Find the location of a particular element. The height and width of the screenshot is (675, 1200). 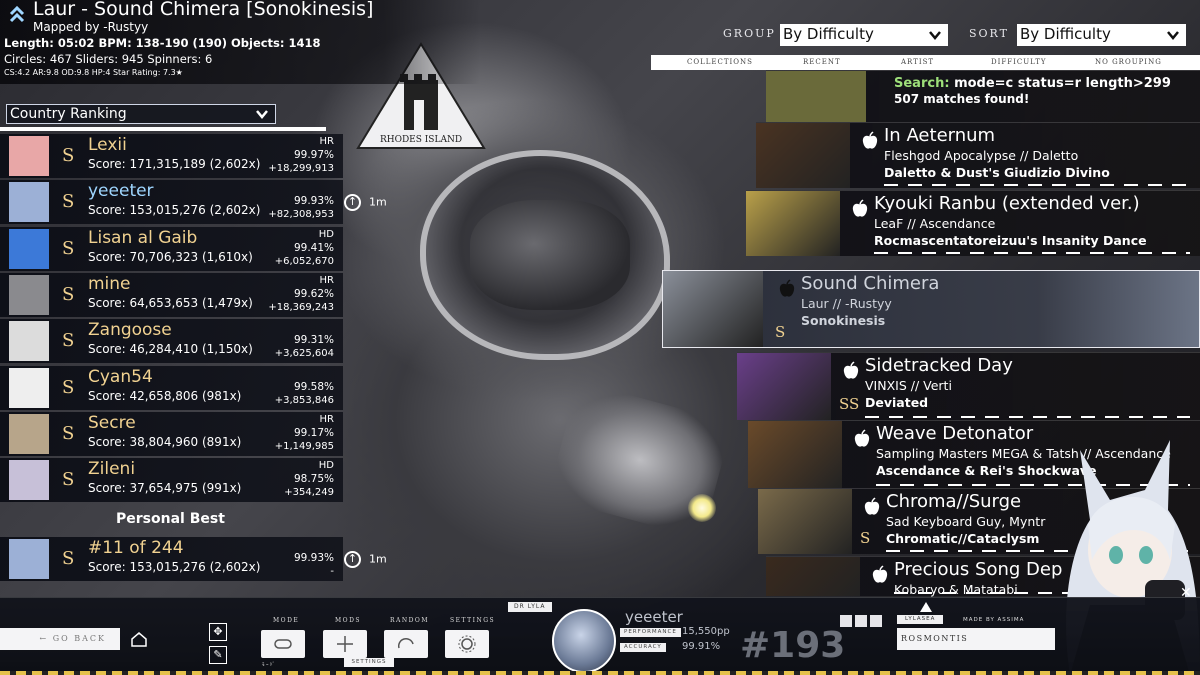

tab-artist: ARTIST is located at coordinates (917, 62).